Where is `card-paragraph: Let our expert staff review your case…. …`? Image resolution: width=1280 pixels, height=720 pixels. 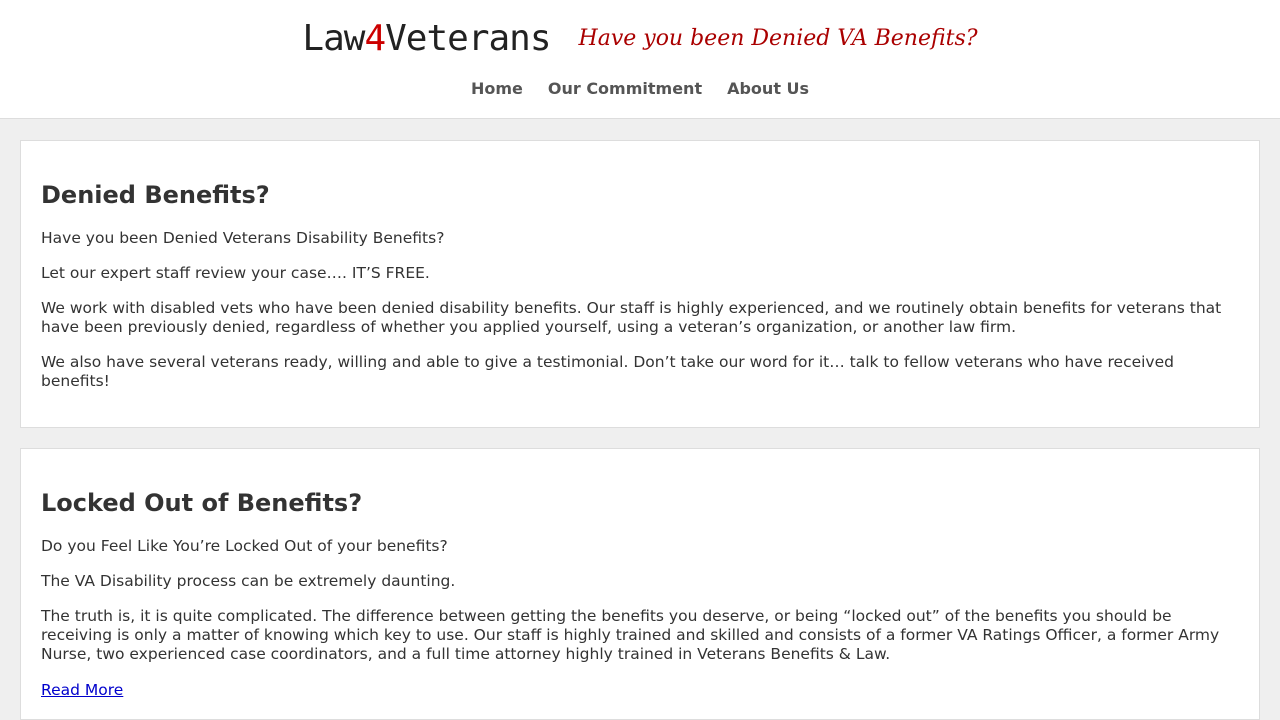
card-paragraph: Let our expert staff review your case…. … is located at coordinates (235, 273).